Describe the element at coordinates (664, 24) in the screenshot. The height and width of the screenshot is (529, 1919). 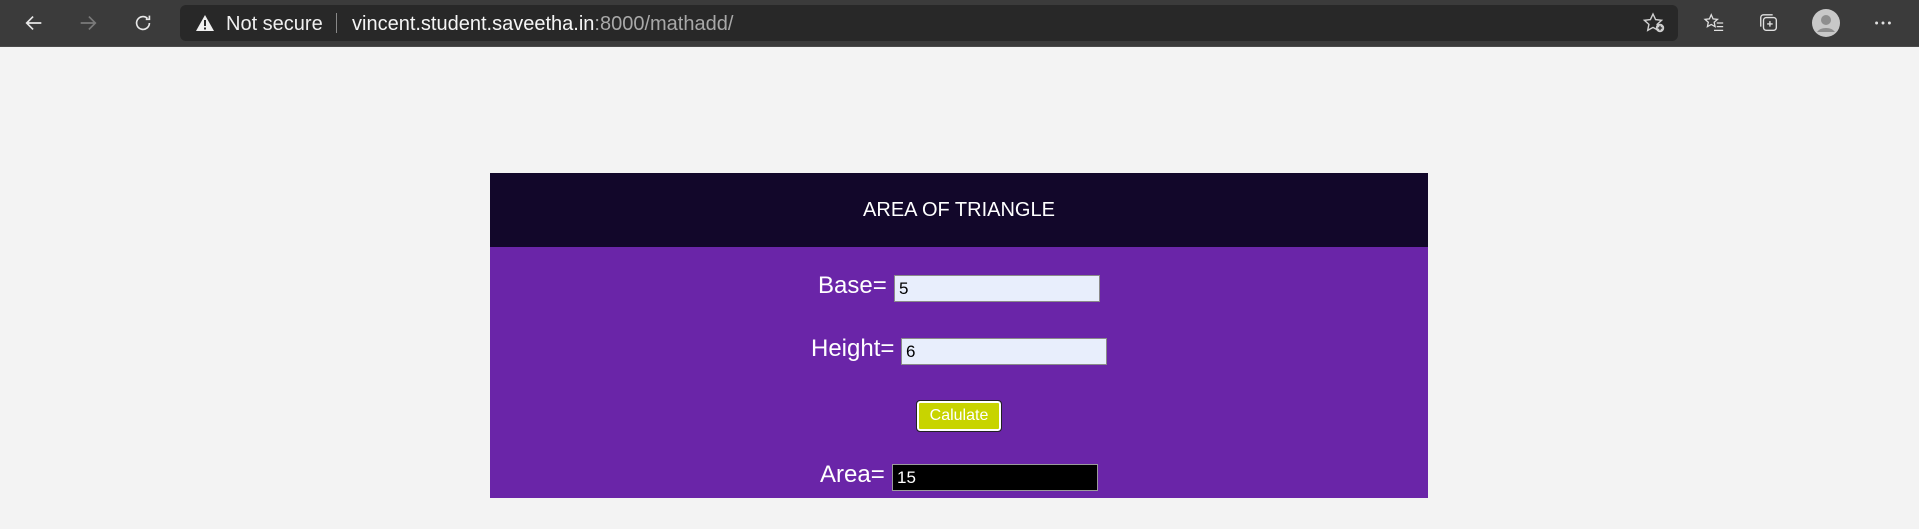
I see `url-path: :8000/mathadd/` at that location.